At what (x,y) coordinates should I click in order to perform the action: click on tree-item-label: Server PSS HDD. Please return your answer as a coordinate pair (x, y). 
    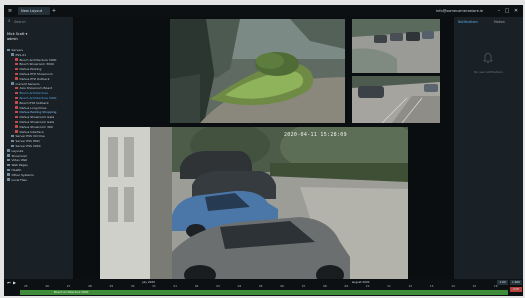
    Looking at the image, I should click on (27, 141).